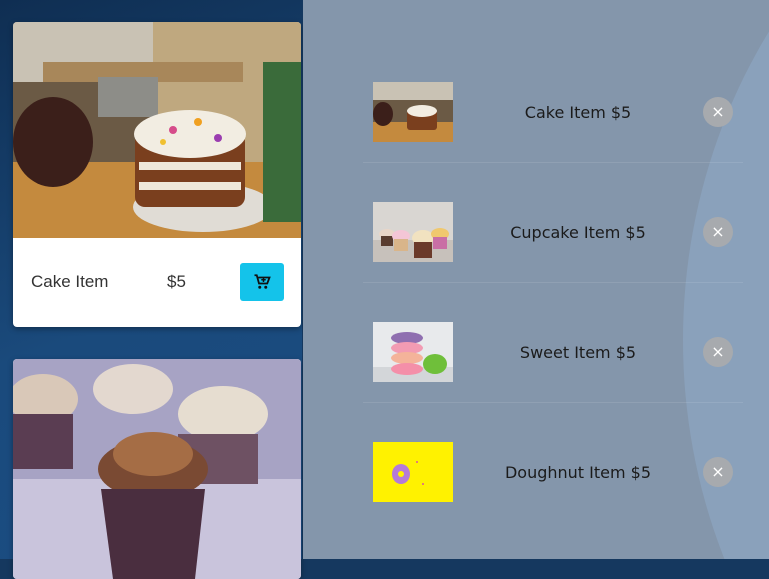 This screenshot has width=769, height=579. I want to click on cart-item-title: Cupcake Item $5, so click(578, 232).